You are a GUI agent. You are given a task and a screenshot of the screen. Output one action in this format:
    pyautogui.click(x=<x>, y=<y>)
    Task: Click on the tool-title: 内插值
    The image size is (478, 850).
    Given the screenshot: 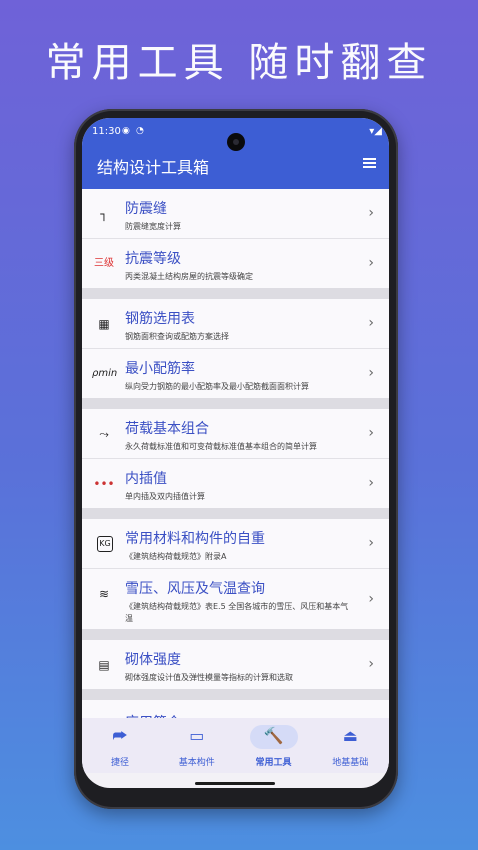 What is the action you would take?
    pyautogui.click(x=146, y=479)
    